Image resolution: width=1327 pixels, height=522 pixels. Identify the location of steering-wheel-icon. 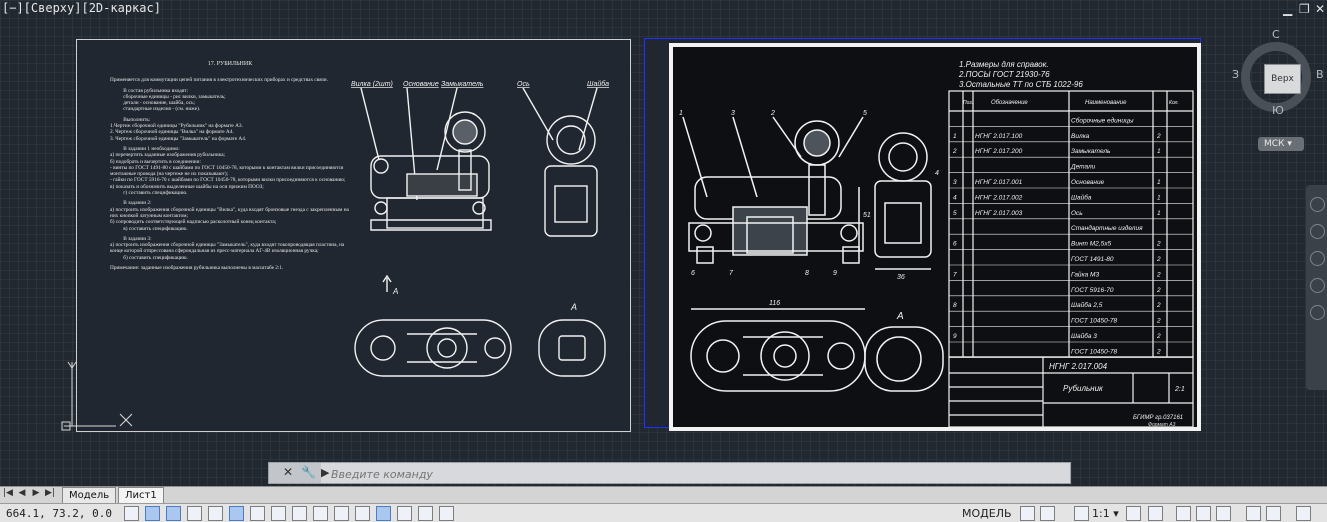
(1317, 204).